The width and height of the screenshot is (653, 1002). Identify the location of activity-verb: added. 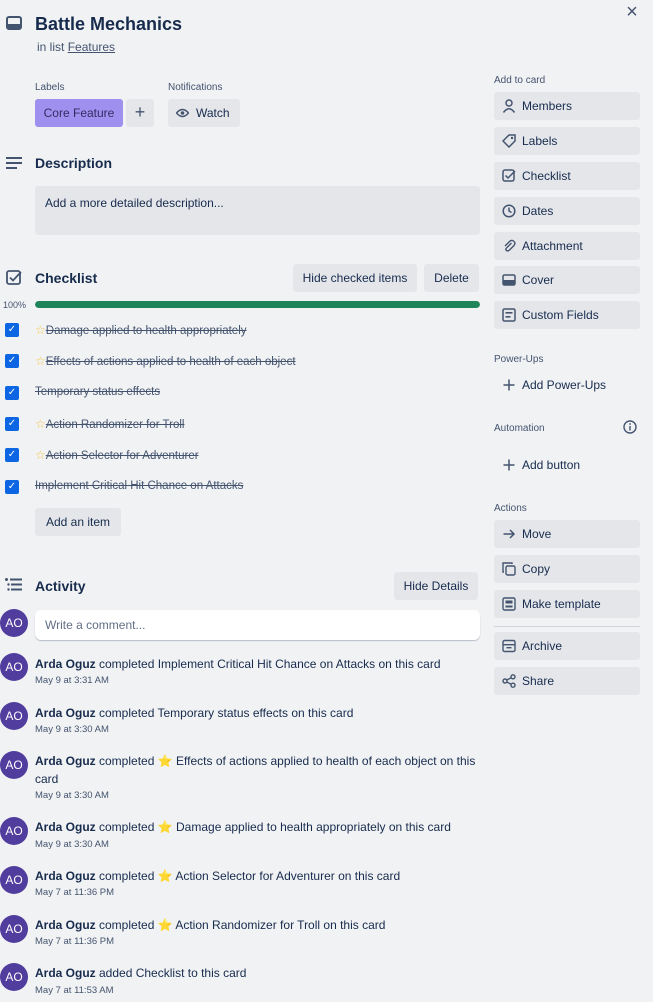
(115, 973).